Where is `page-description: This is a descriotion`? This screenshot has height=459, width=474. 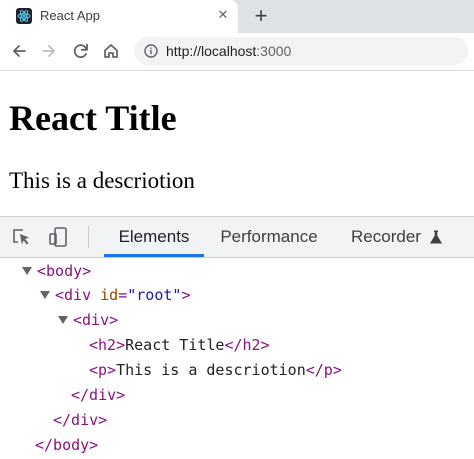 page-description: This is a descriotion is located at coordinates (102, 180).